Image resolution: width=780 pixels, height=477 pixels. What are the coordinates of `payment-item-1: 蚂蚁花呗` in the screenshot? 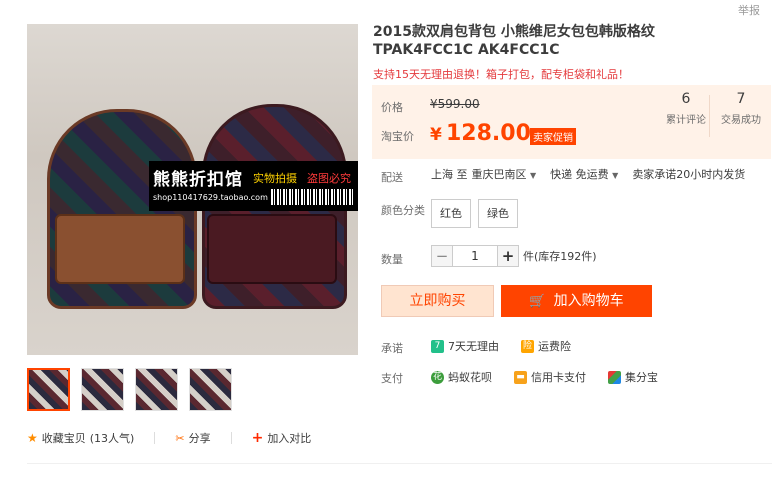 It's located at (470, 377).